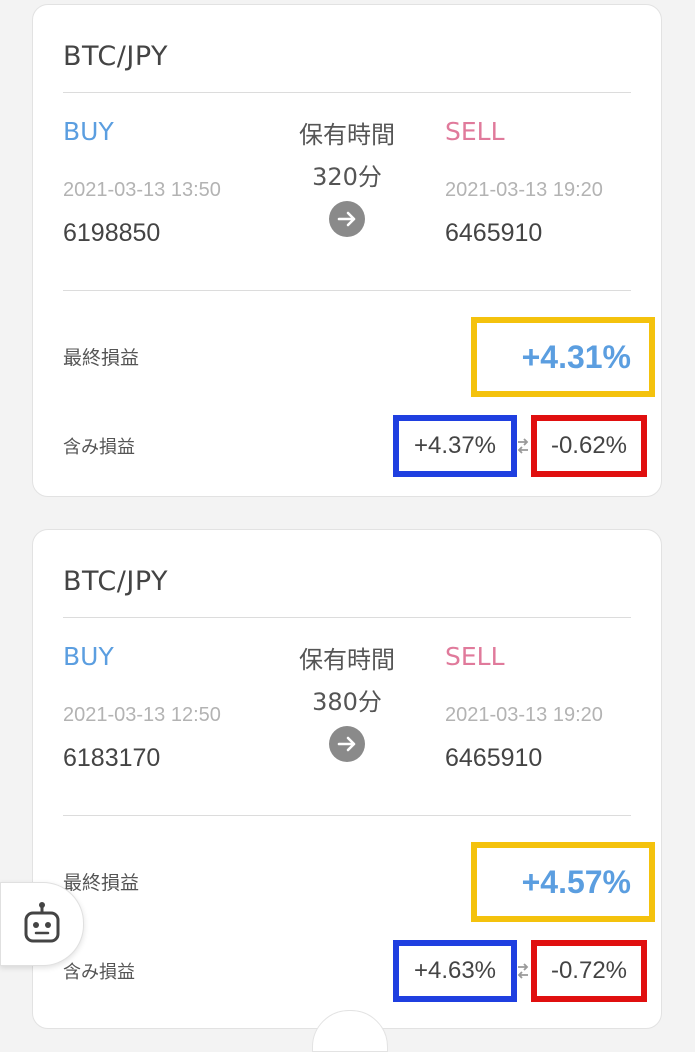 The height and width of the screenshot is (1052, 695). Describe the element at coordinates (455, 971) in the screenshot. I see `unrealized-pl-positive: +4.63%` at that location.